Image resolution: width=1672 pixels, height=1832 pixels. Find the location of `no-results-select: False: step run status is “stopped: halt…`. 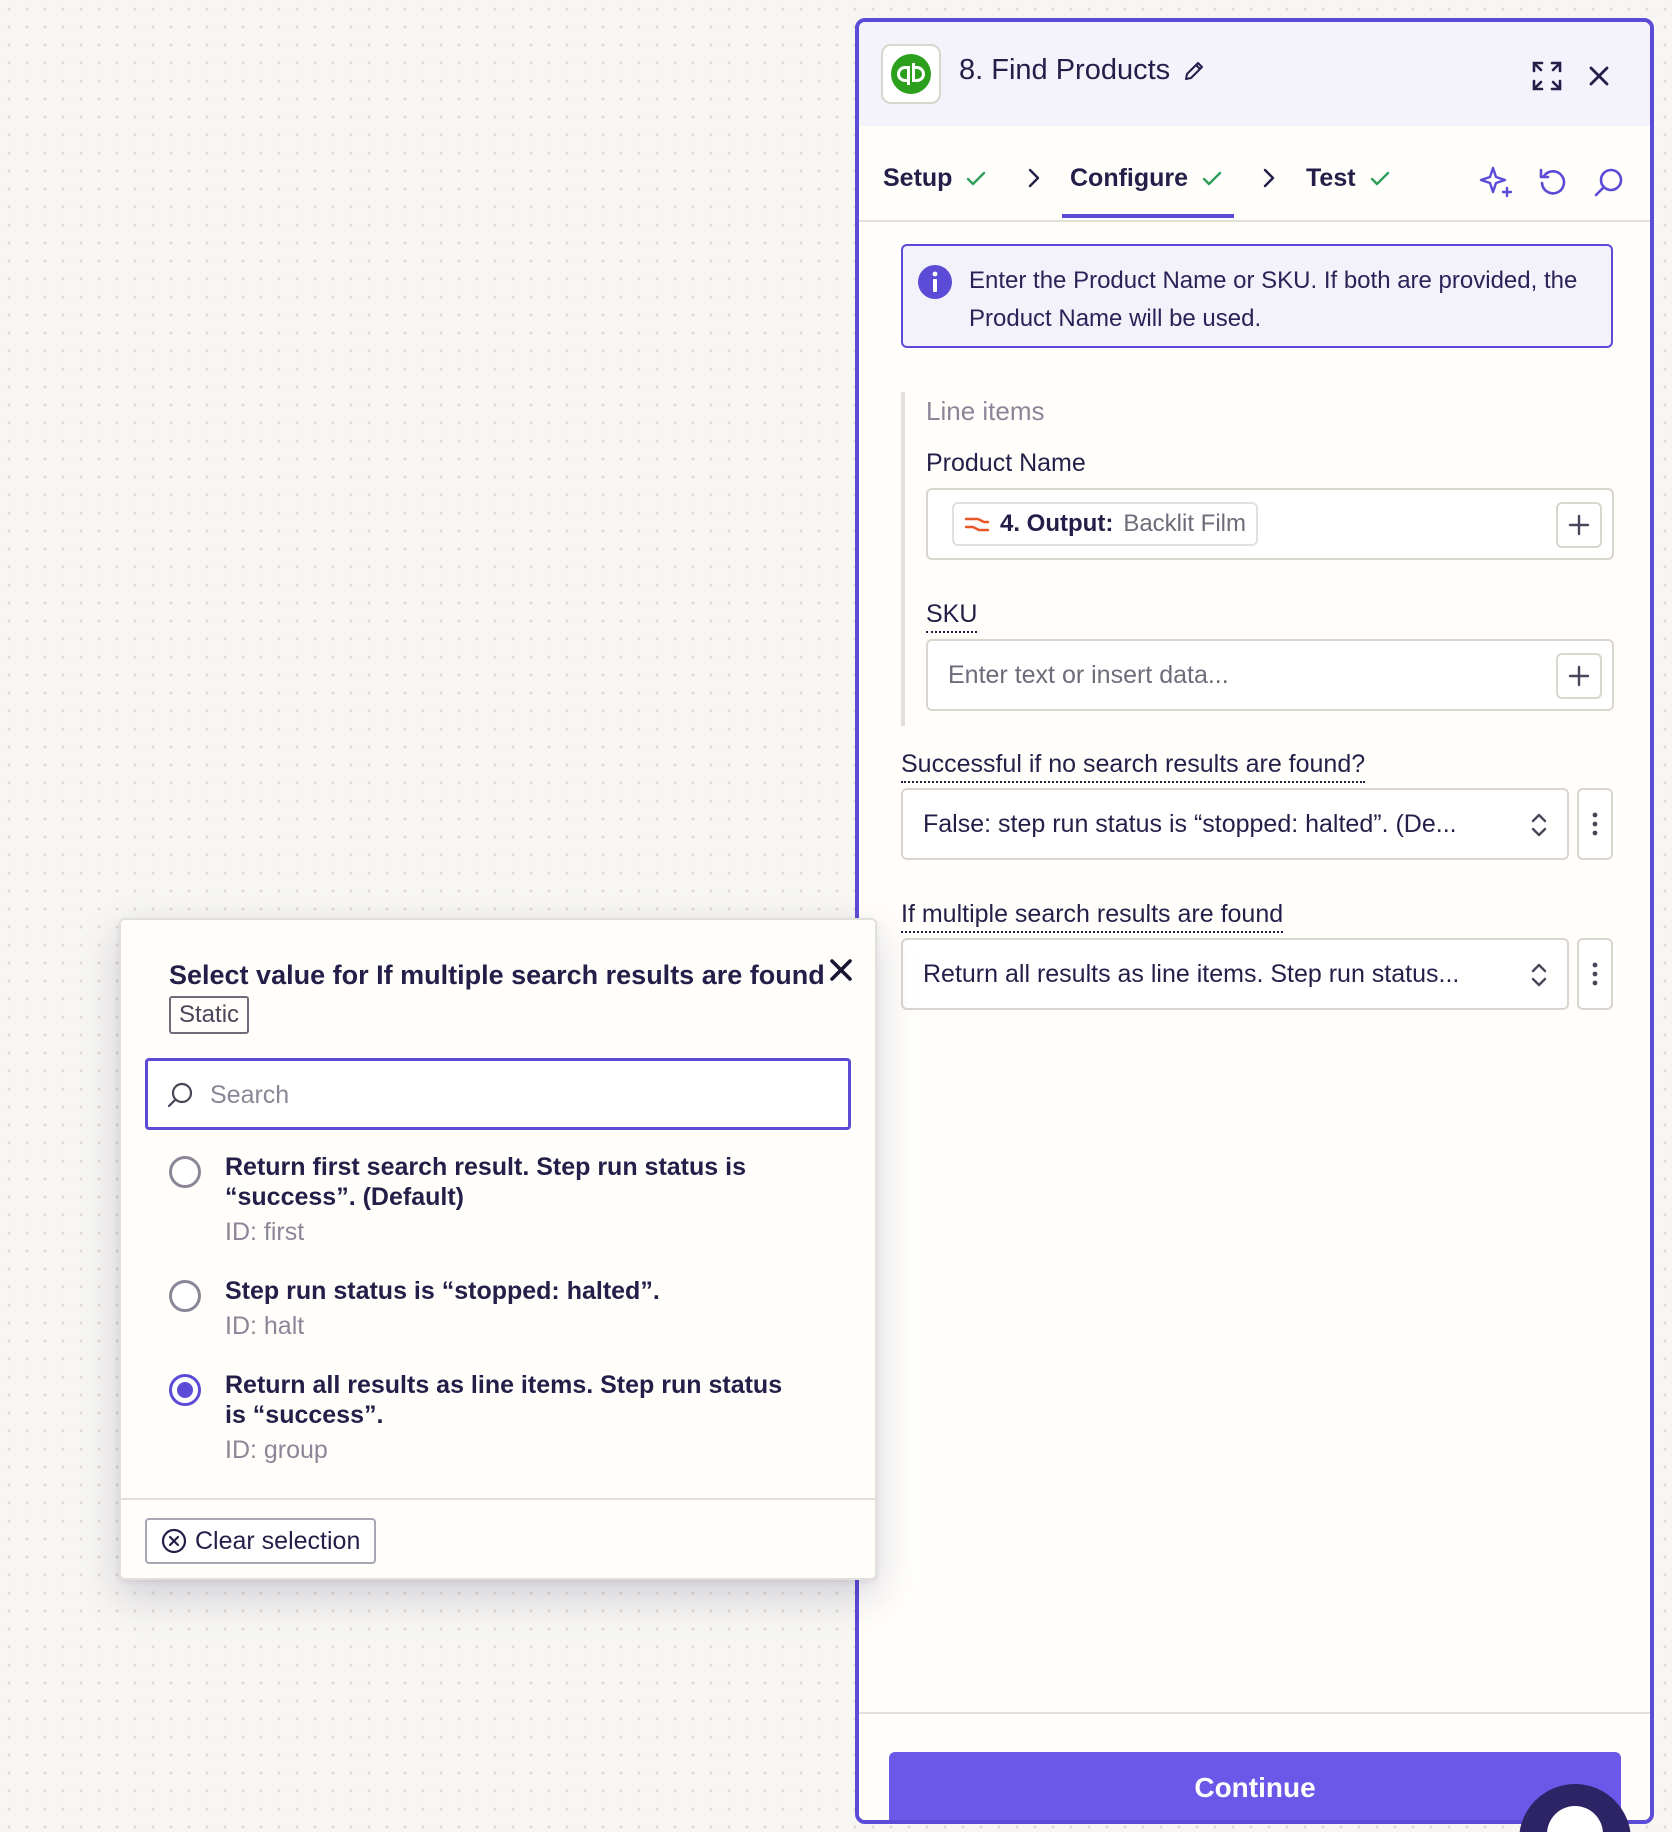

no-results-select: False: step run status is “stopped: halt… is located at coordinates (1235, 824).